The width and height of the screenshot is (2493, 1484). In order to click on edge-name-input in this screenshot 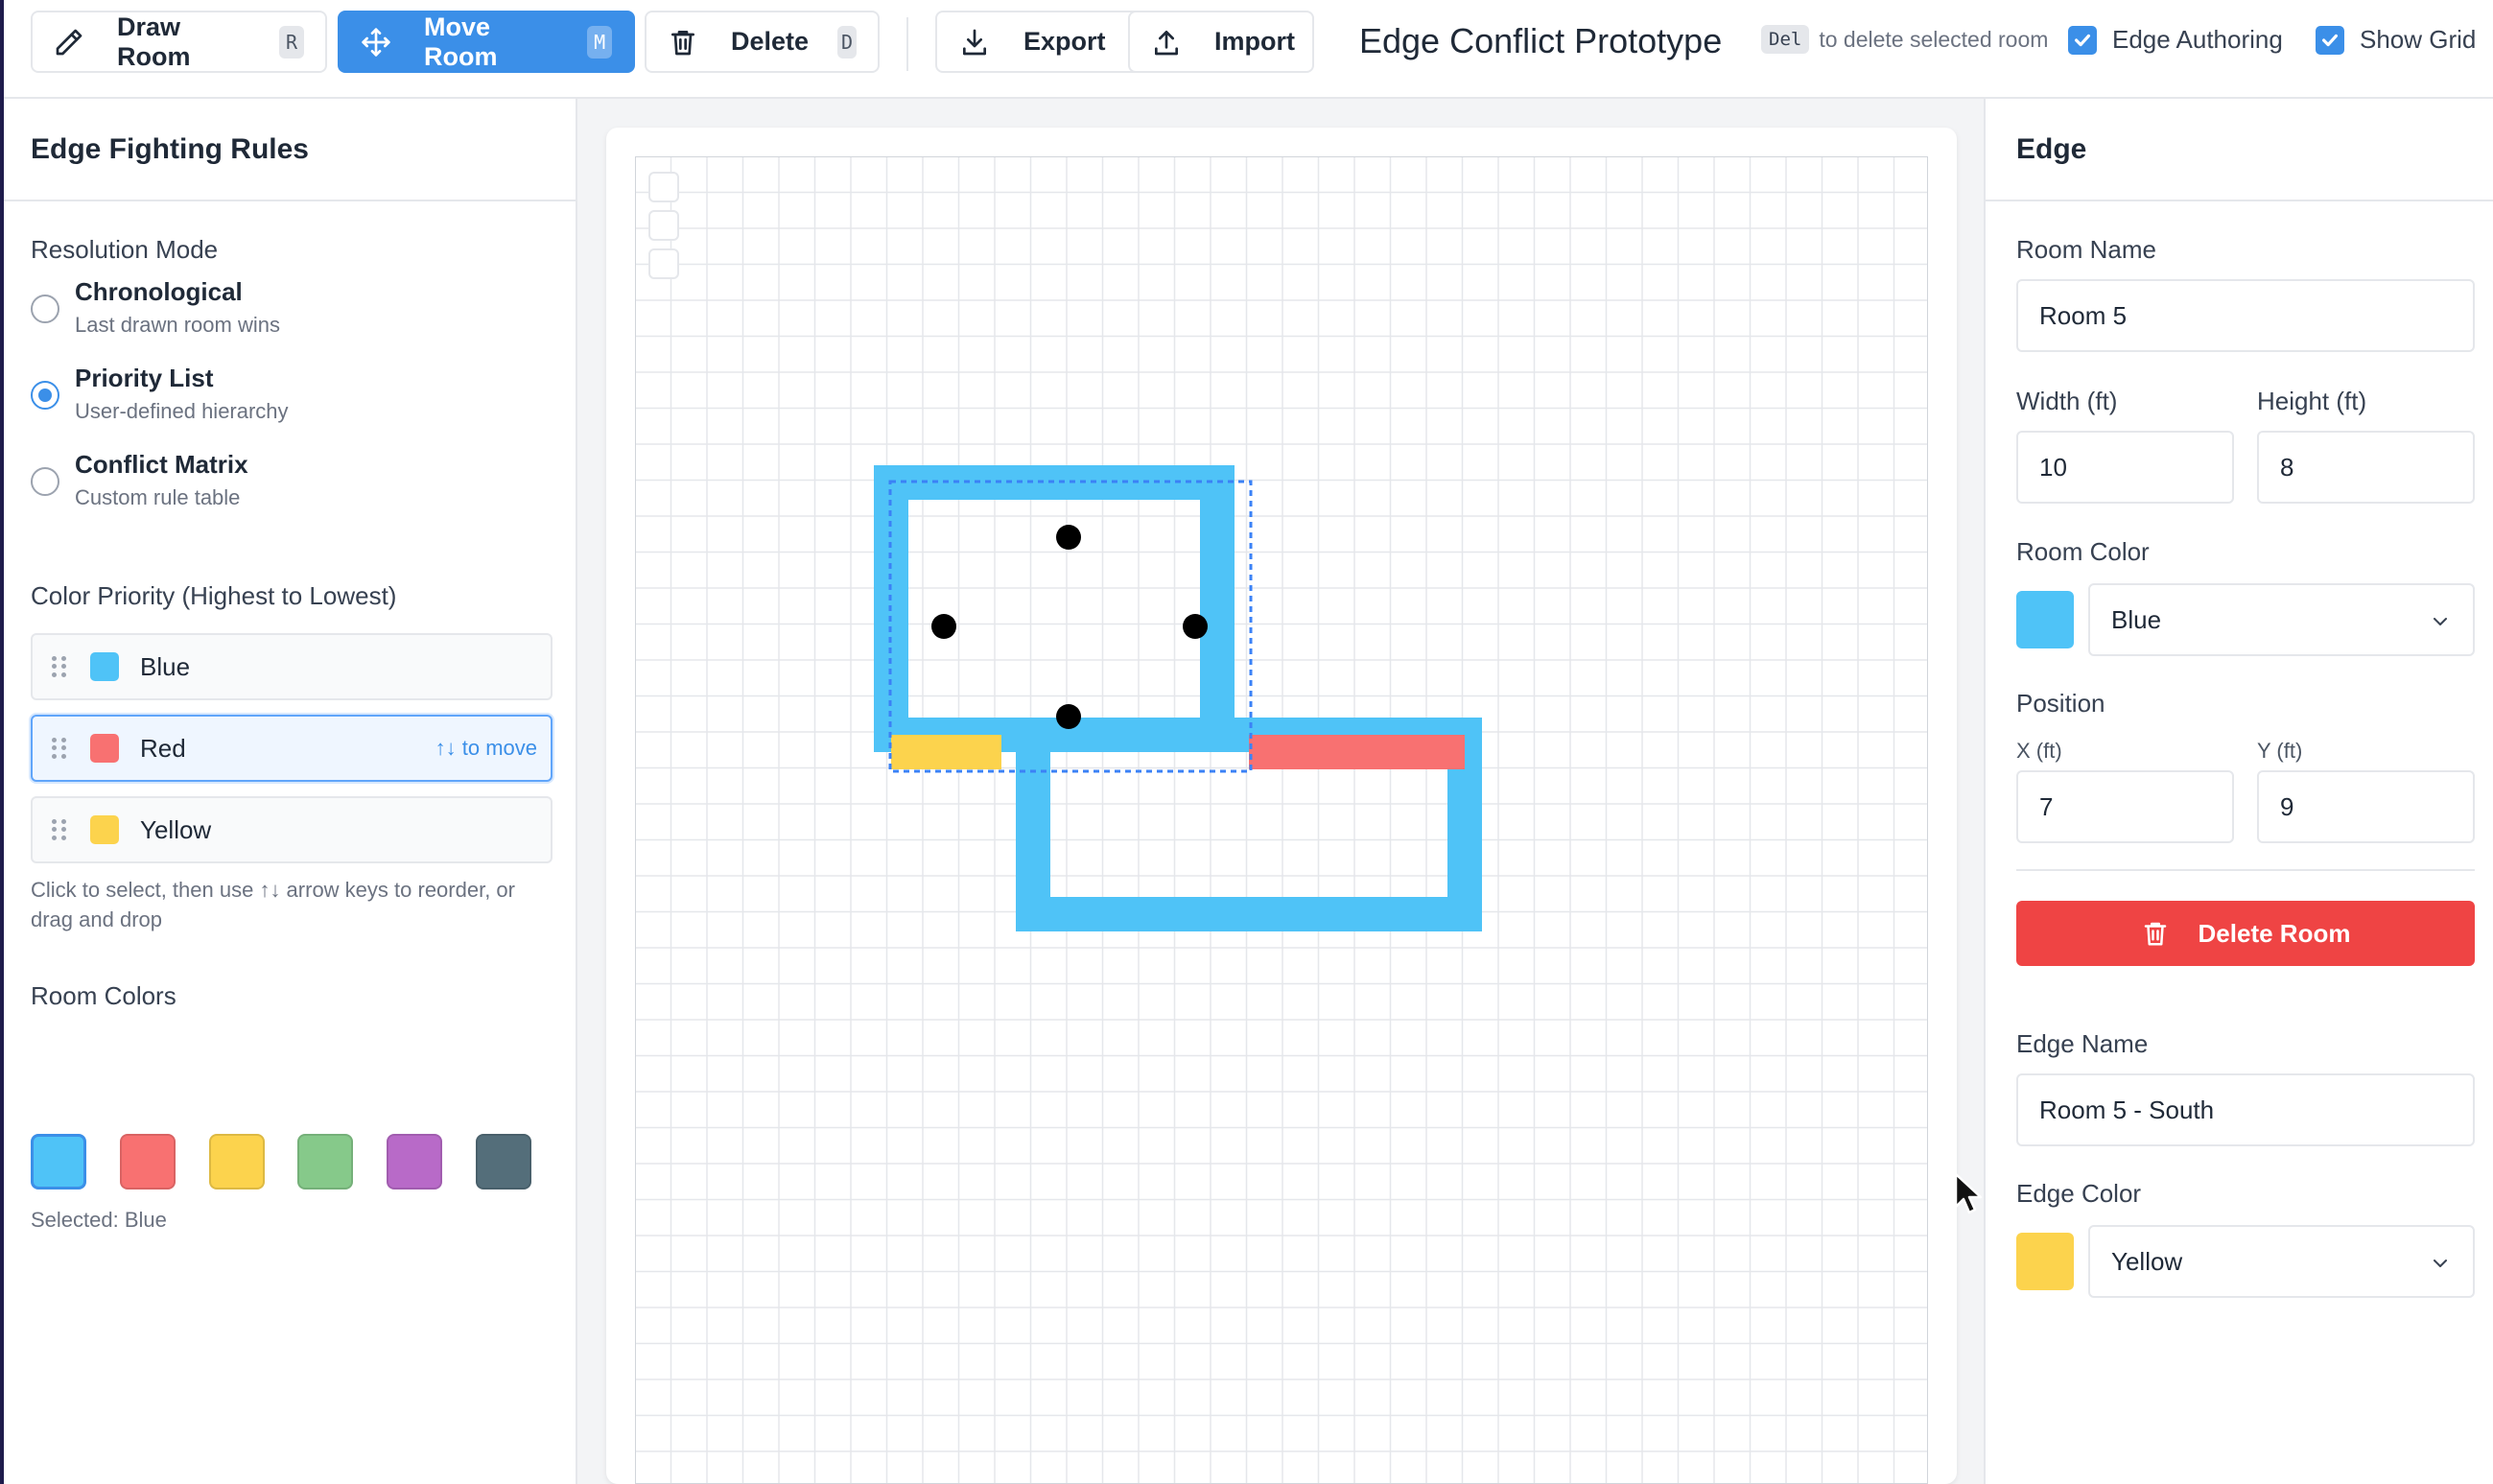, I will do `click(2245, 1109)`.